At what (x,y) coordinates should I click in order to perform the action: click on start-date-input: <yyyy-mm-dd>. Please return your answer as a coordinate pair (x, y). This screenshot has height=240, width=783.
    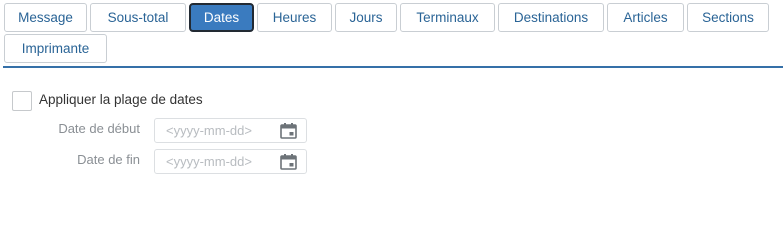
    Looking at the image, I should click on (230, 130).